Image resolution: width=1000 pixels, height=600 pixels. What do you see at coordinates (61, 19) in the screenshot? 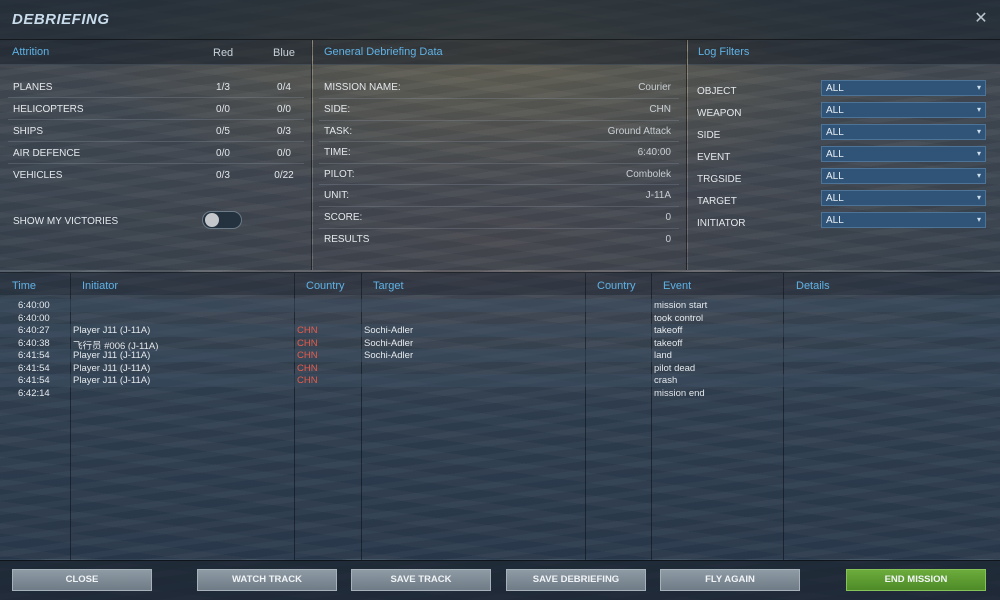
I see `window-title: DEBRIEFING` at bounding box center [61, 19].